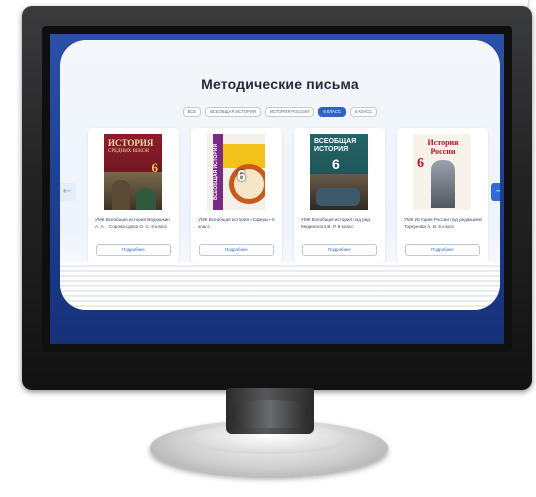  Describe the element at coordinates (443, 147) in the screenshot. I see `cover-title: История России` at that location.